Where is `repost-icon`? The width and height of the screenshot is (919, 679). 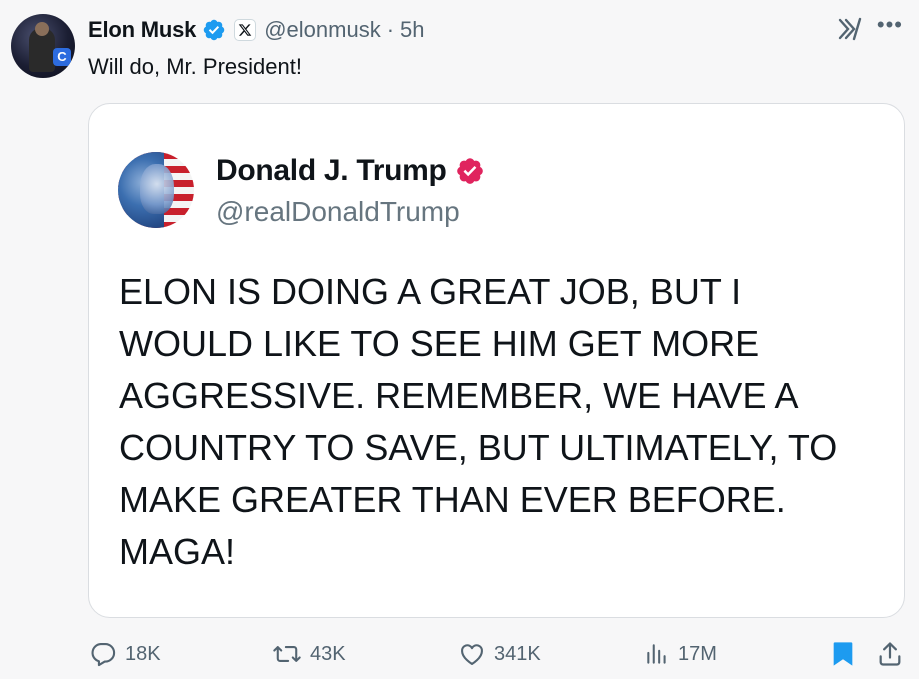
repost-icon is located at coordinates (287, 654).